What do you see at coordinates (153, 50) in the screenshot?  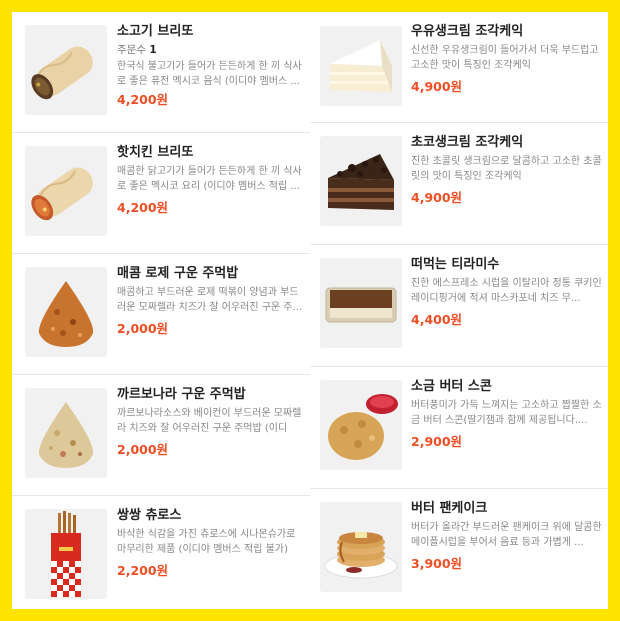 I see `order-count-value: 1` at bounding box center [153, 50].